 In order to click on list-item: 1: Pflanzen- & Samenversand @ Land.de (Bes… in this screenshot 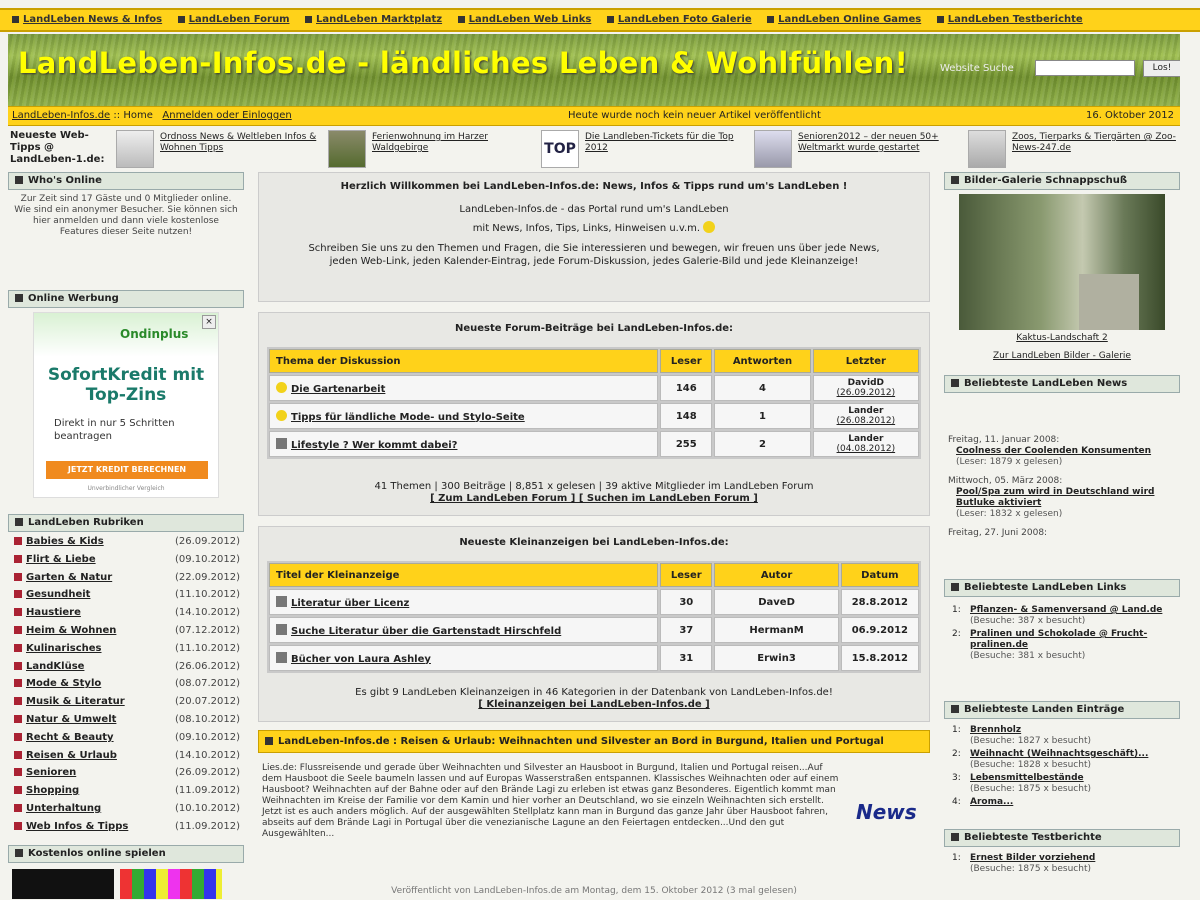, I will do `click(1064, 616)`.